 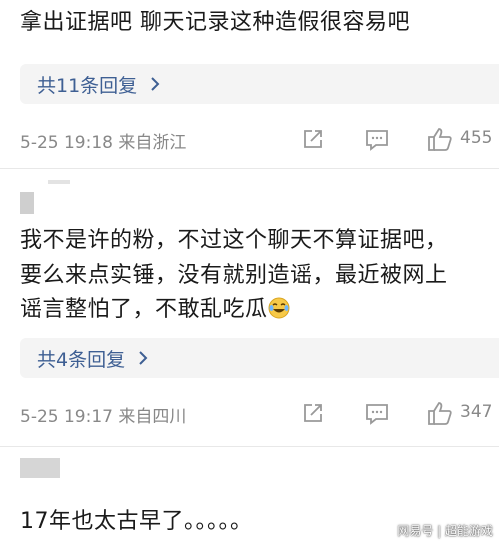 I want to click on comment-2-line-3-wrap: 谣言整怕了，不敢乱吃瓜, so click(x=155, y=307).